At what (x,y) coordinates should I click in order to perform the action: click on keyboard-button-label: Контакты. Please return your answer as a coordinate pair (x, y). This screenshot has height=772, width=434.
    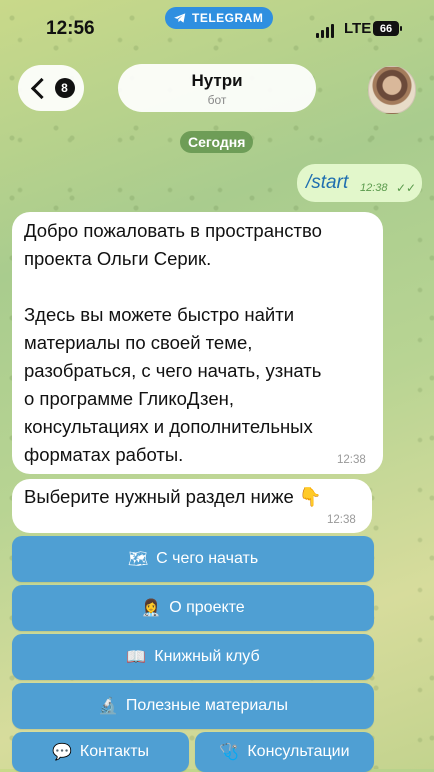
    Looking at the image, I should click on (114, 751).